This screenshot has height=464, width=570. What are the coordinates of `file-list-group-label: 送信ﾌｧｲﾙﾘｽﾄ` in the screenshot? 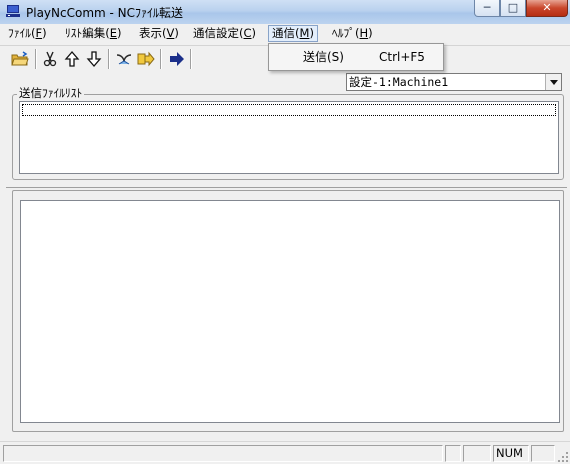 It's located at (51, 93).